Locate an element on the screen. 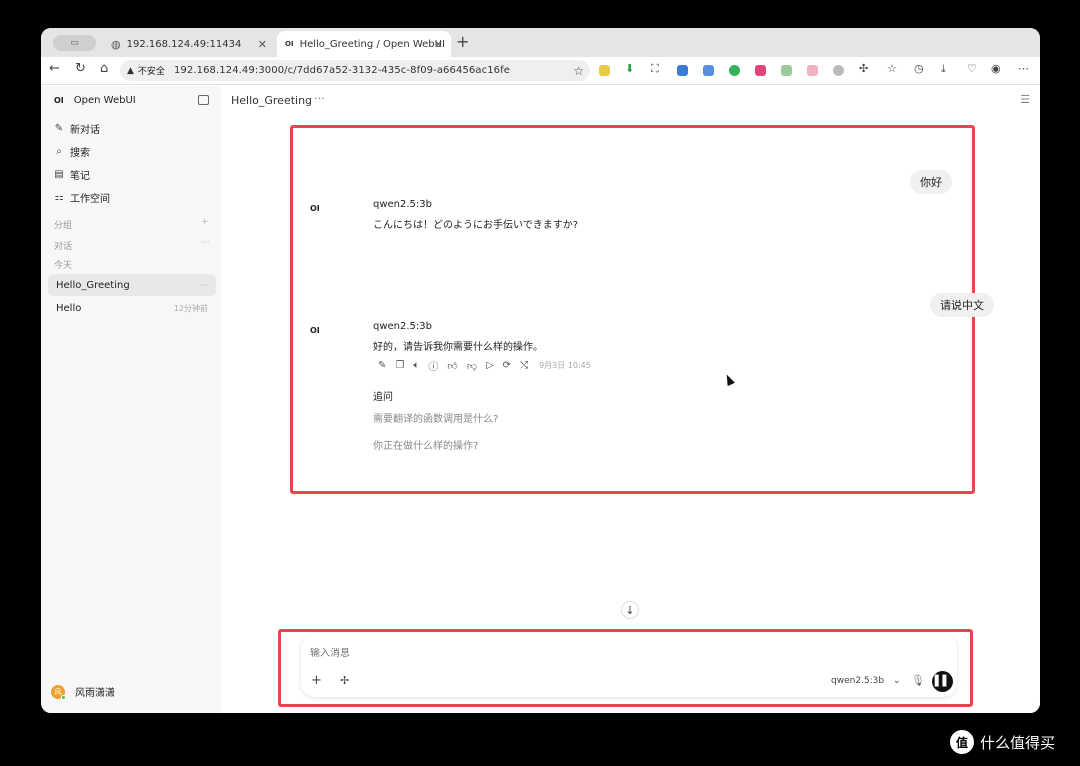 This screenshot has width=1080, height=766. chat-title: Hello is located at coordinates (69, 308).